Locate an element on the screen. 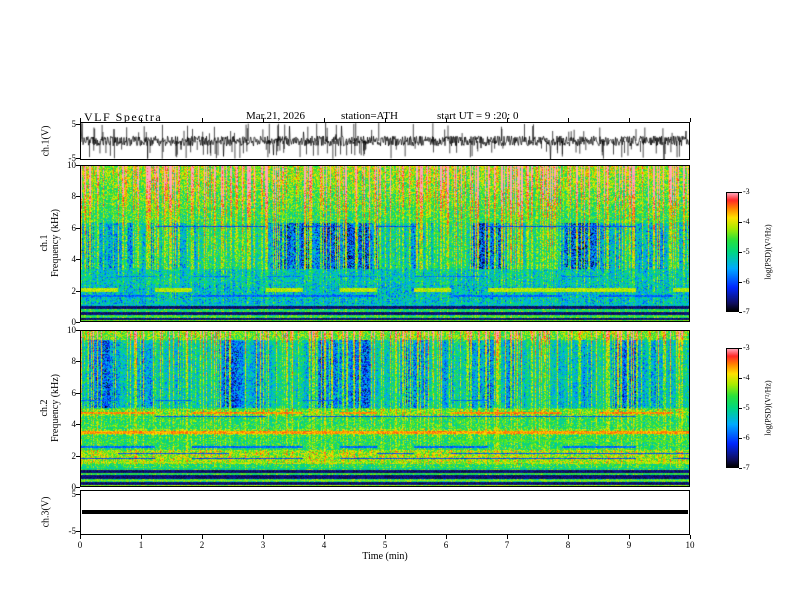 The width and height of the screenshot is (792, 612). x-axis-tick-label: 9 is located at coordinates (629, 545).